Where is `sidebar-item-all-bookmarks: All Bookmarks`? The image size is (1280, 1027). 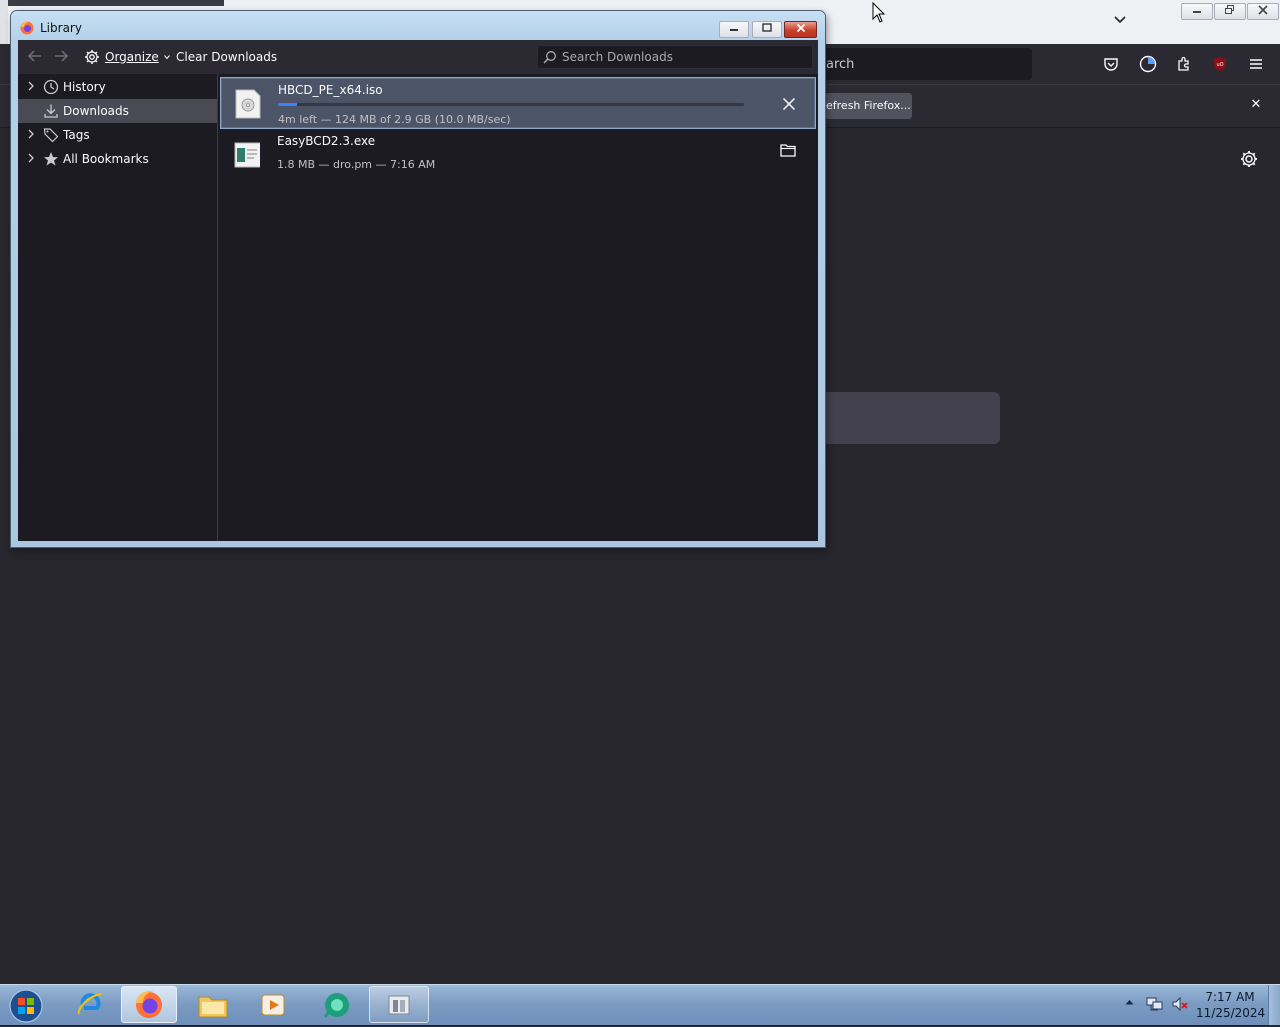
sidebar-item-all-bookmarks: All Bookmarks is located at coordinates (117, 159).